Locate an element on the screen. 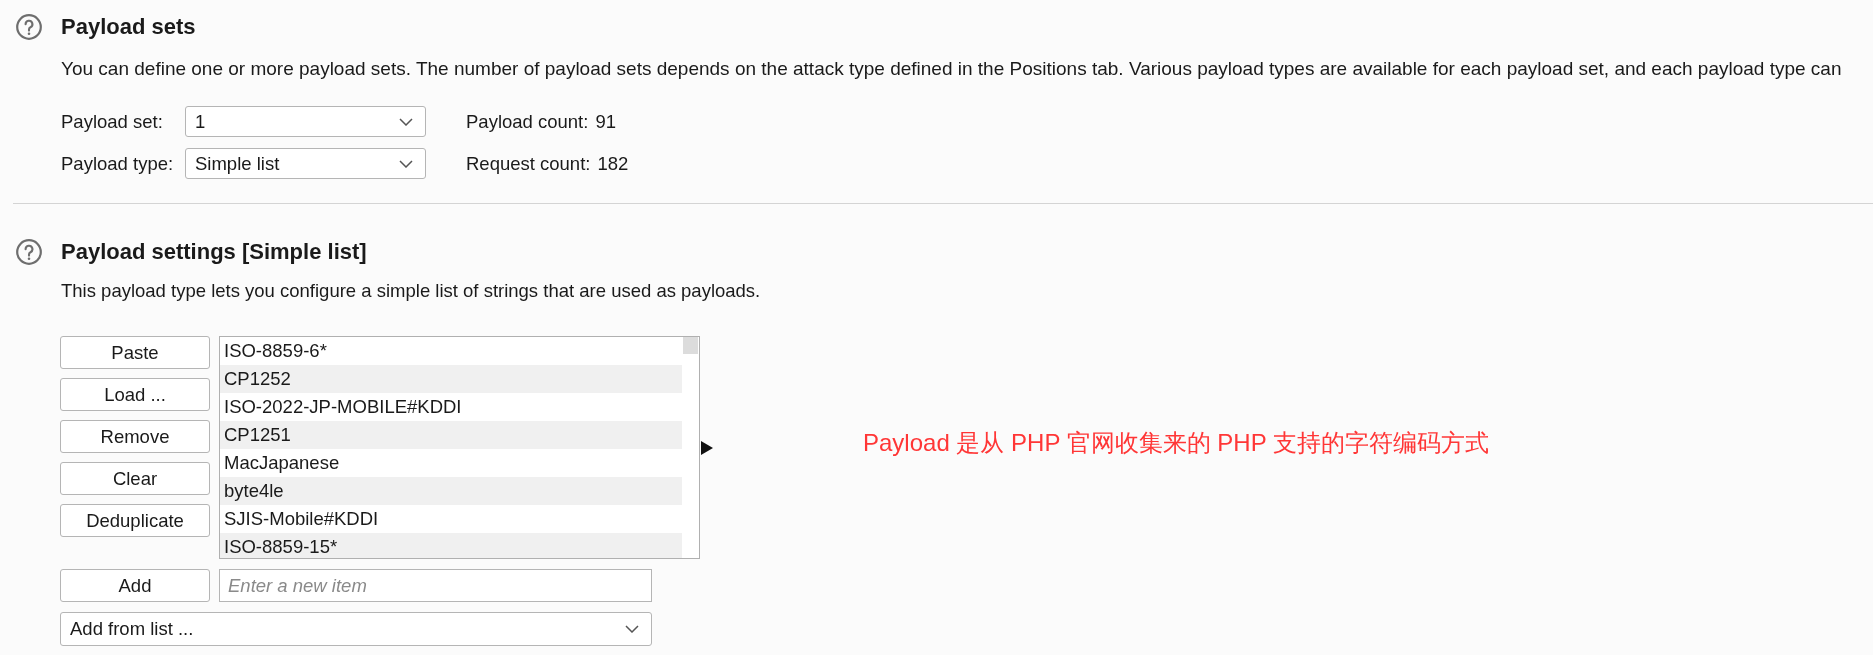 This screenshot has width=1873, height=655. payload-set-dropdown: 1 is located at coordinates (305, 121).